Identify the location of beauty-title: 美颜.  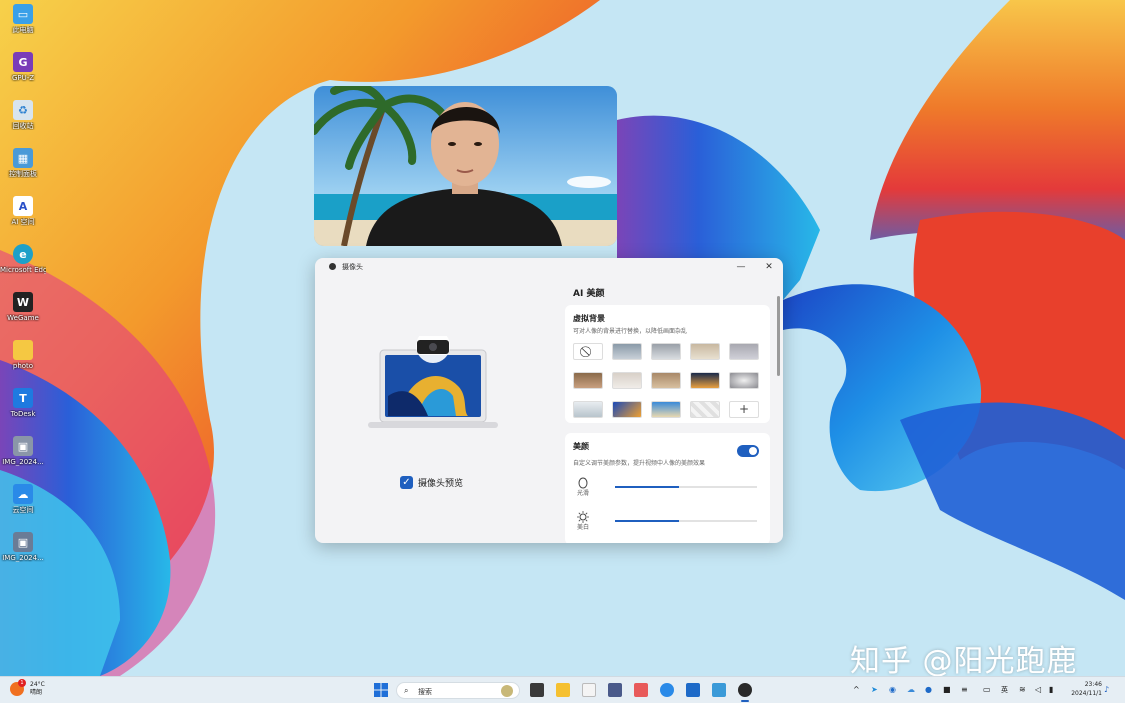
(581, 446).